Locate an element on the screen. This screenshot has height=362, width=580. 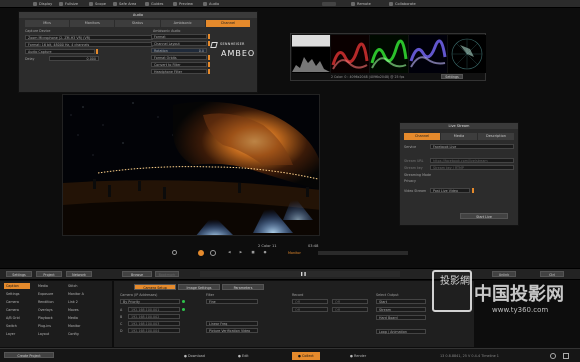
menu-cell: A/B Grid is located at coordinates (17, 318).